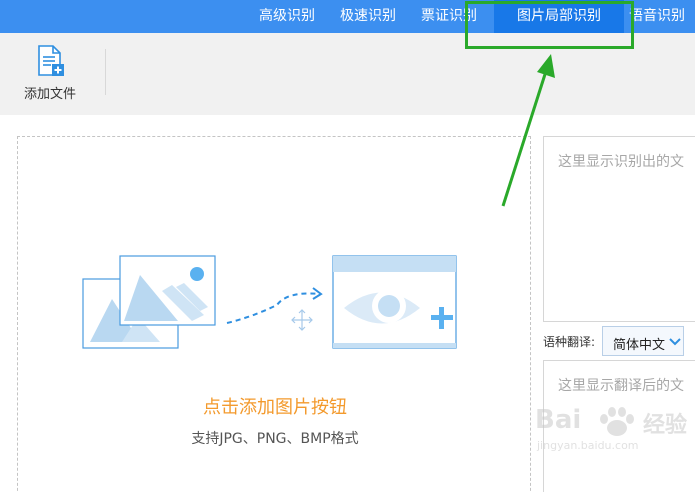 The height and width of the screenshot is (492, 695). I want to click on chevron-down-icon, so click(675, 342).